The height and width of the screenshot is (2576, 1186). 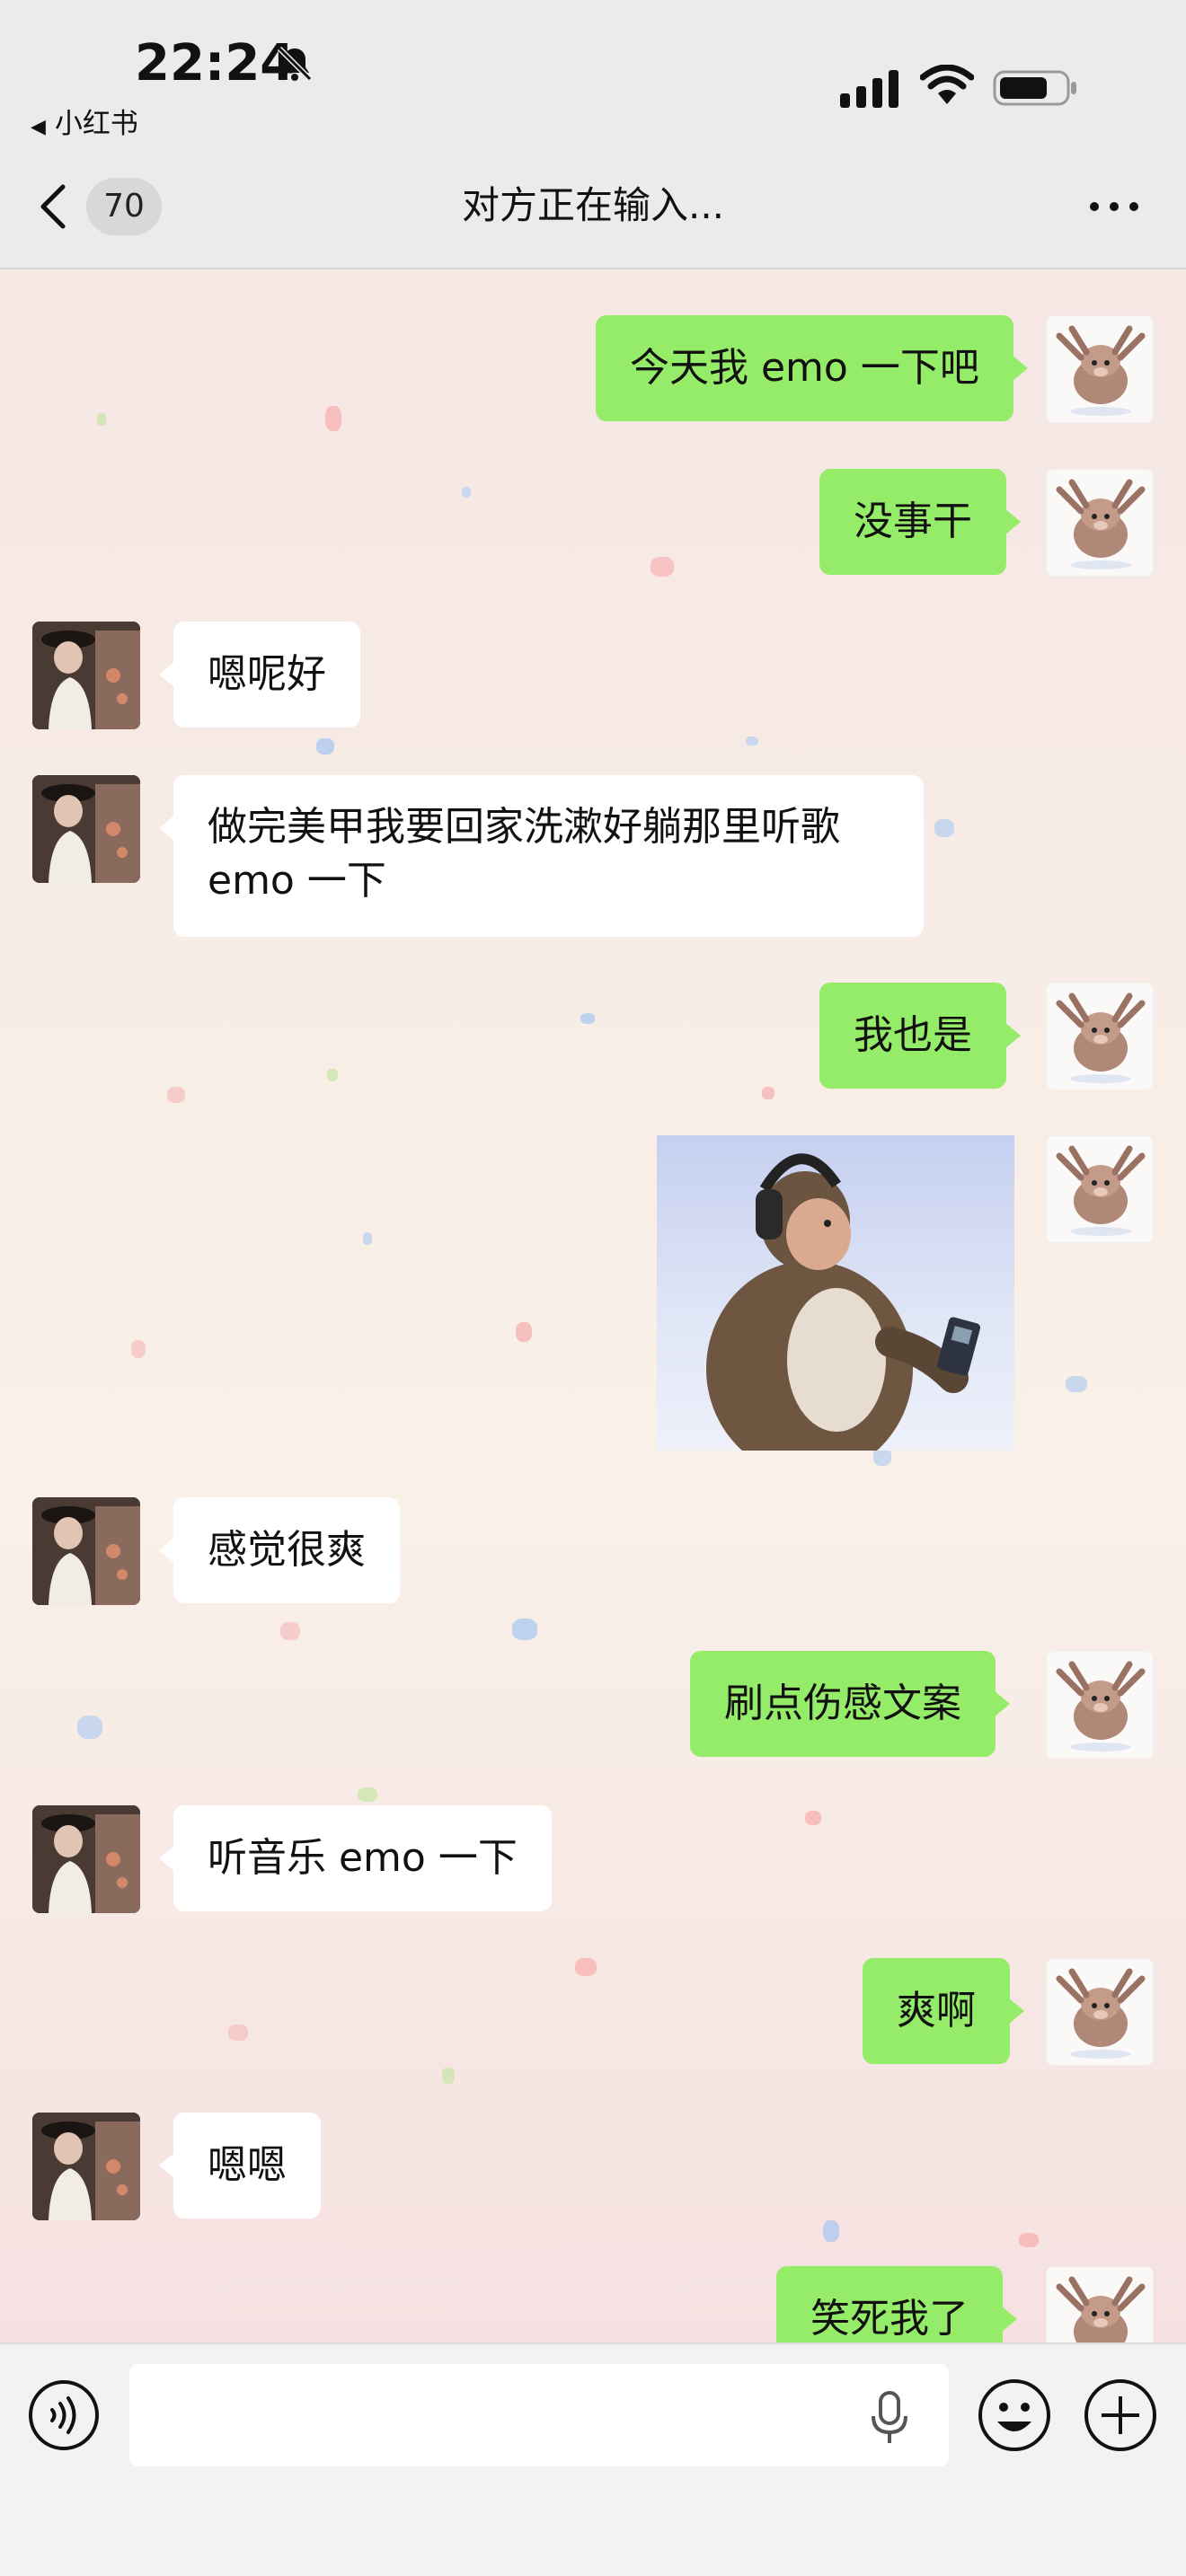 I want to click on more-options-icon, so click(x=1114, y=206).